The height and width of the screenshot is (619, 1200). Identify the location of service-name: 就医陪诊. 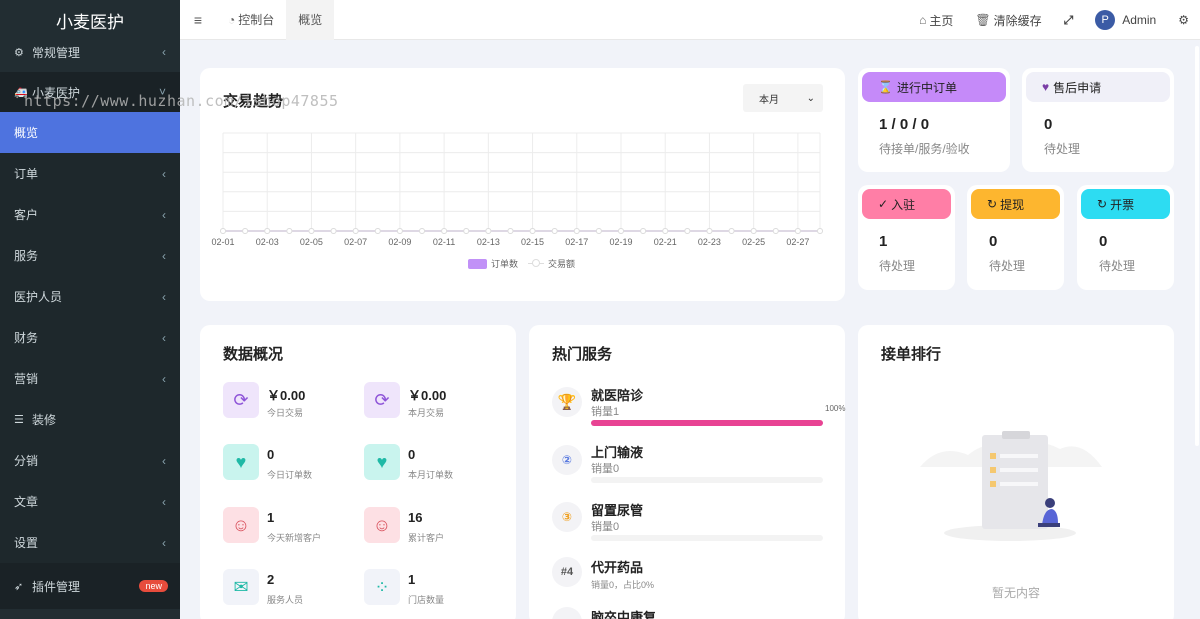
(617, 394).